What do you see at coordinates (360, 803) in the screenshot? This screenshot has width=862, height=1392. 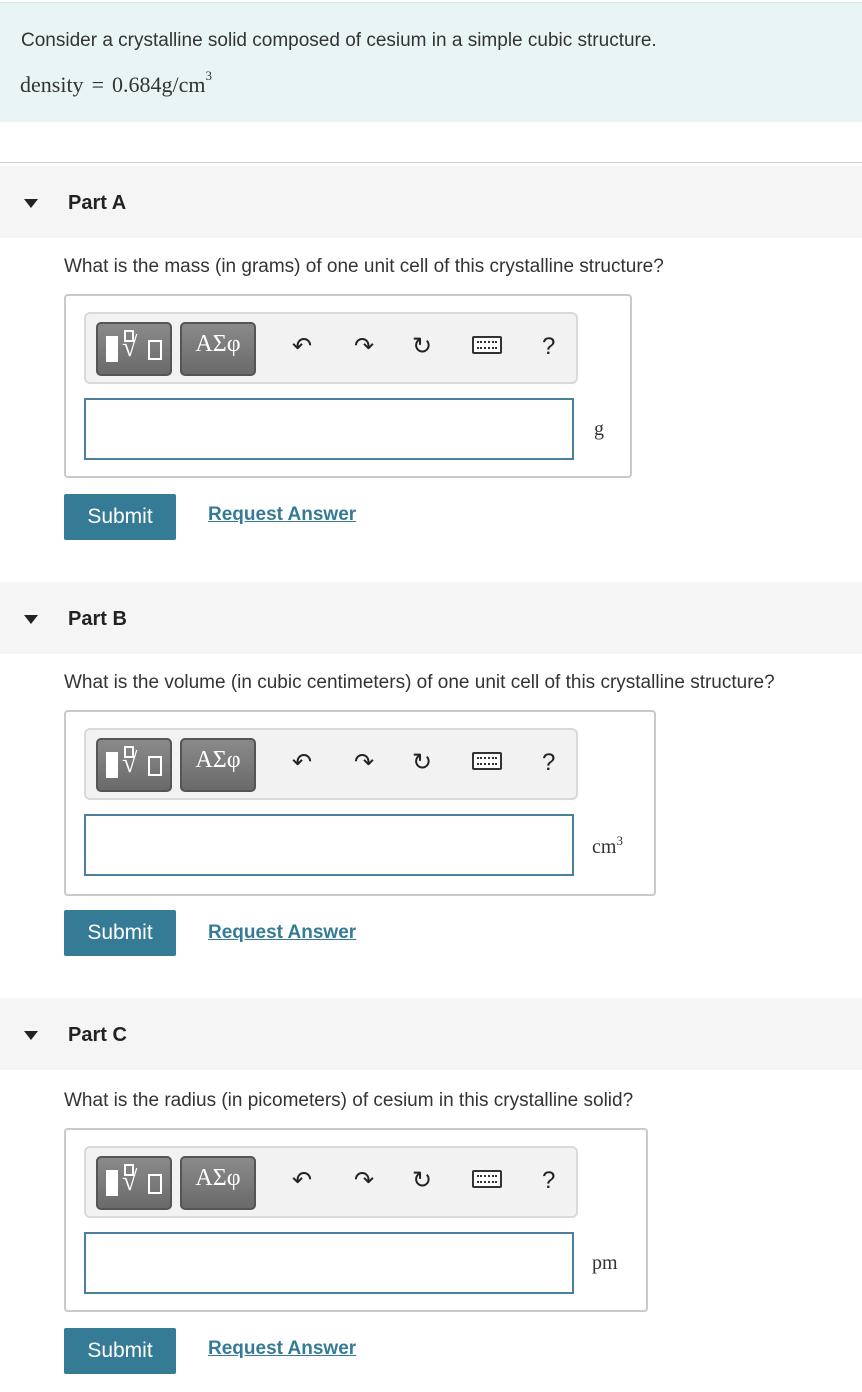 I see `part-b-answer-box: √ ΑΣφ ↶ ↷ ↻ ? cm3` at bounding box center [360, 803].